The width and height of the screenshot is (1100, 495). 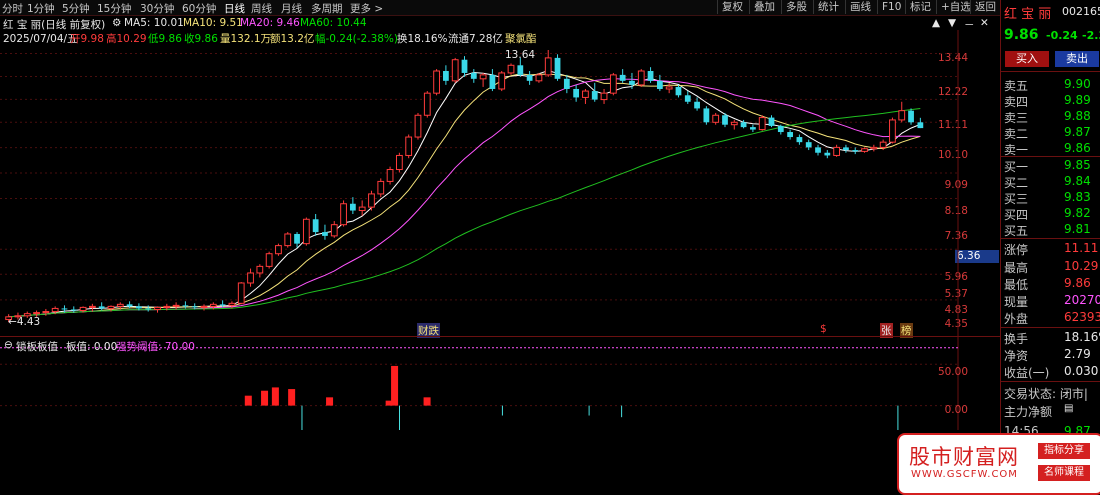 I want to click on tab-15min: 15分钟, so click(x=114, y=8).